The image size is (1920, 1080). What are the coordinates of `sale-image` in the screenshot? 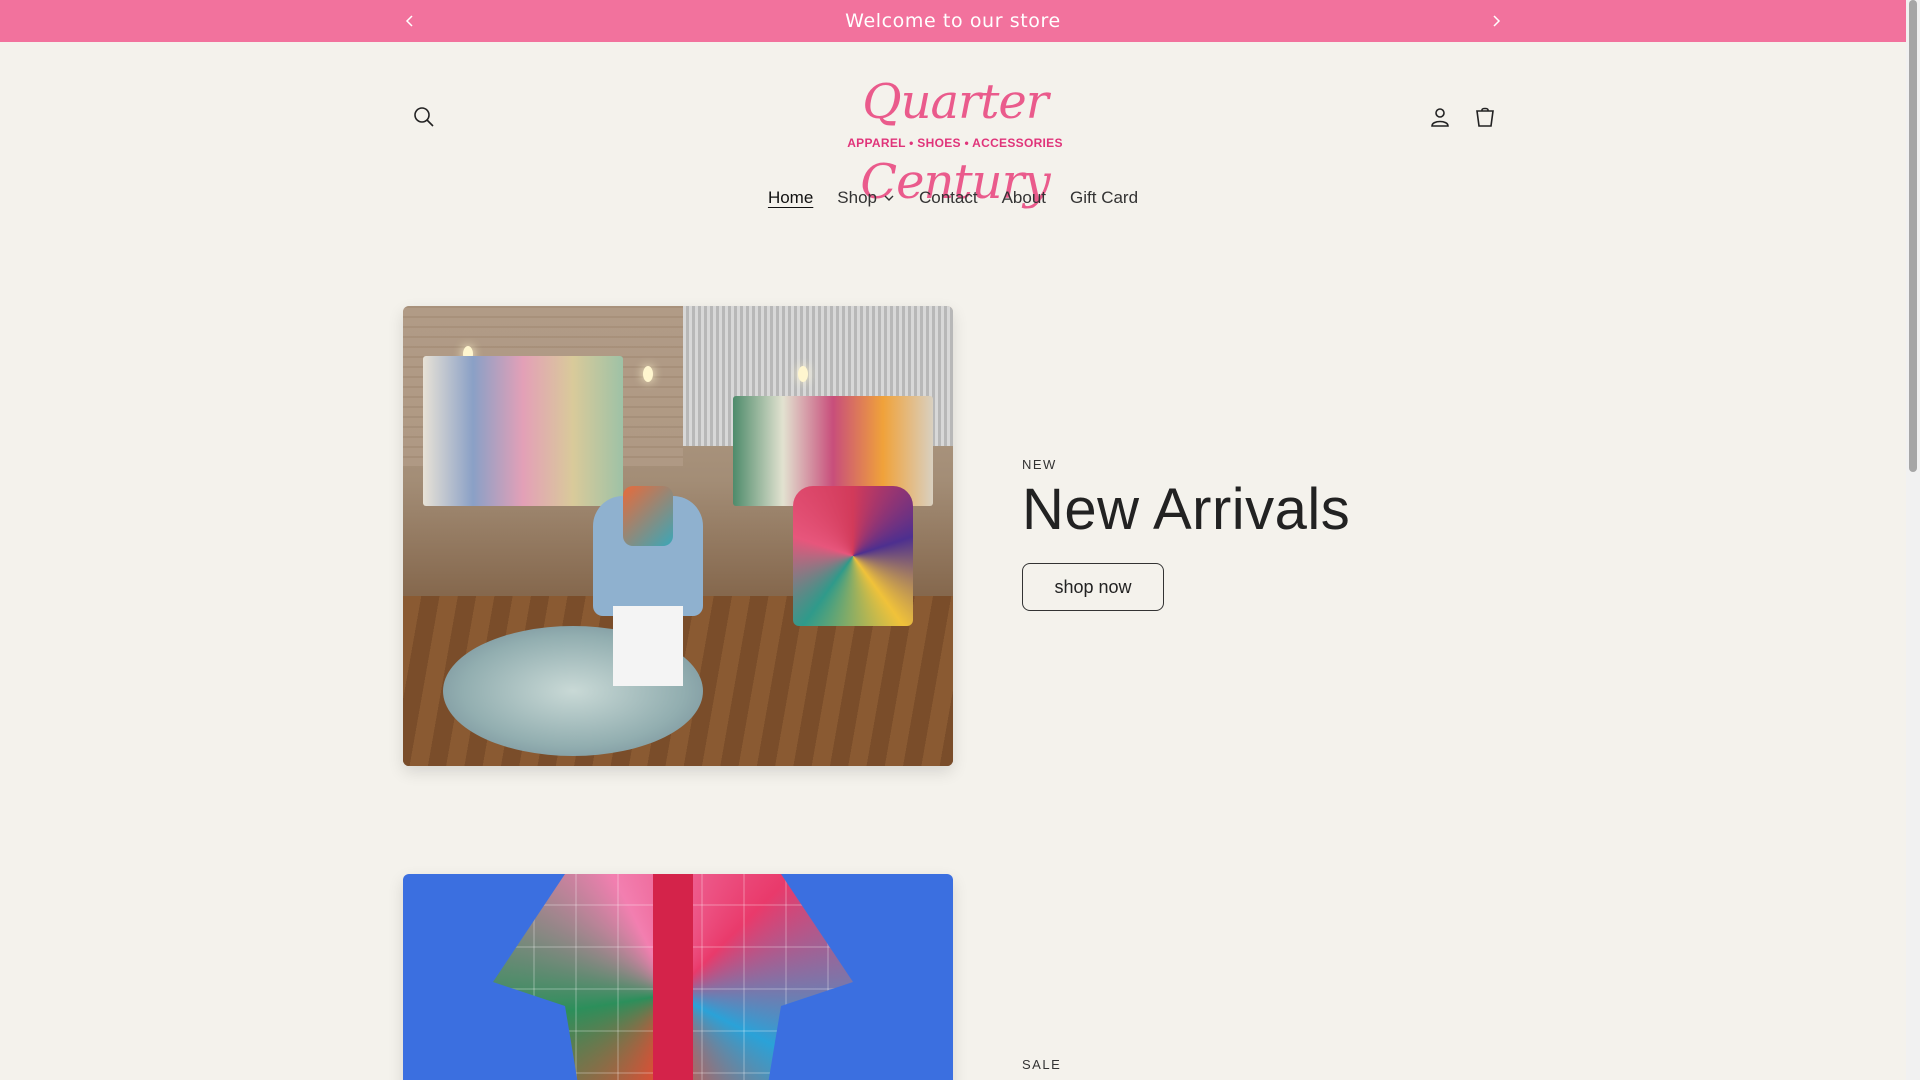 It's located at (678, 977).